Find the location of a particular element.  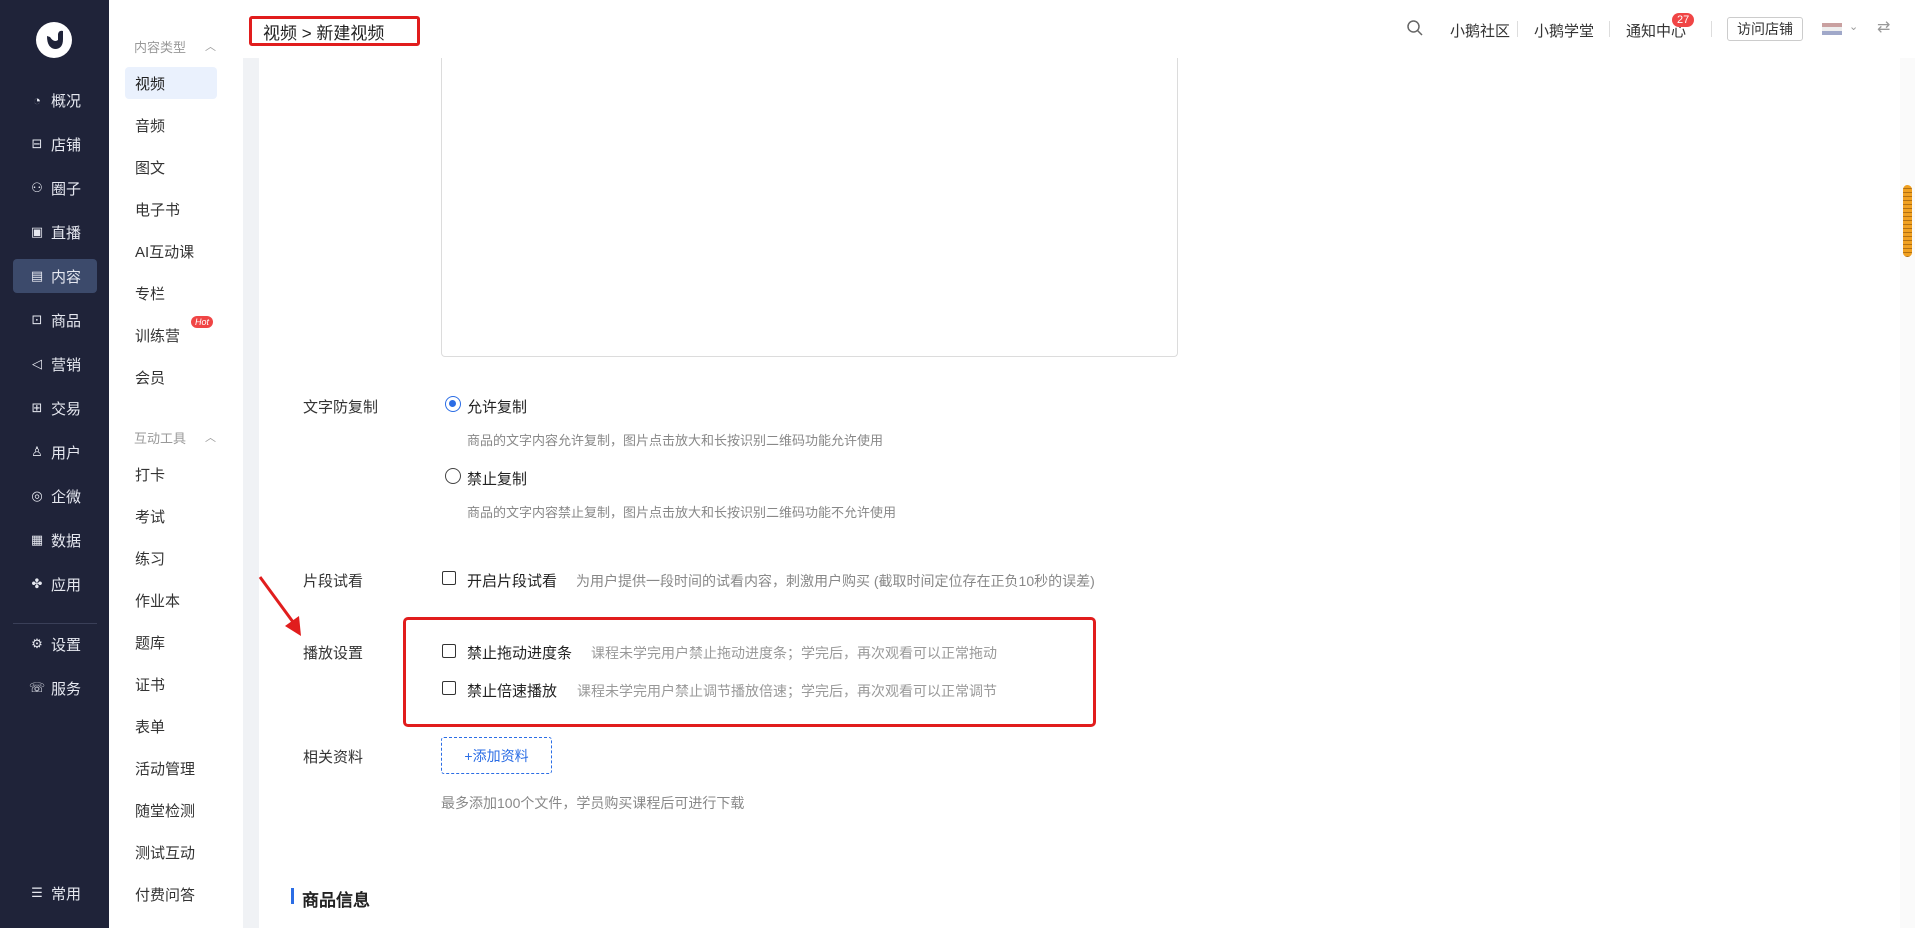

scrollbar-thumb is located at coordinates (1907, 221).